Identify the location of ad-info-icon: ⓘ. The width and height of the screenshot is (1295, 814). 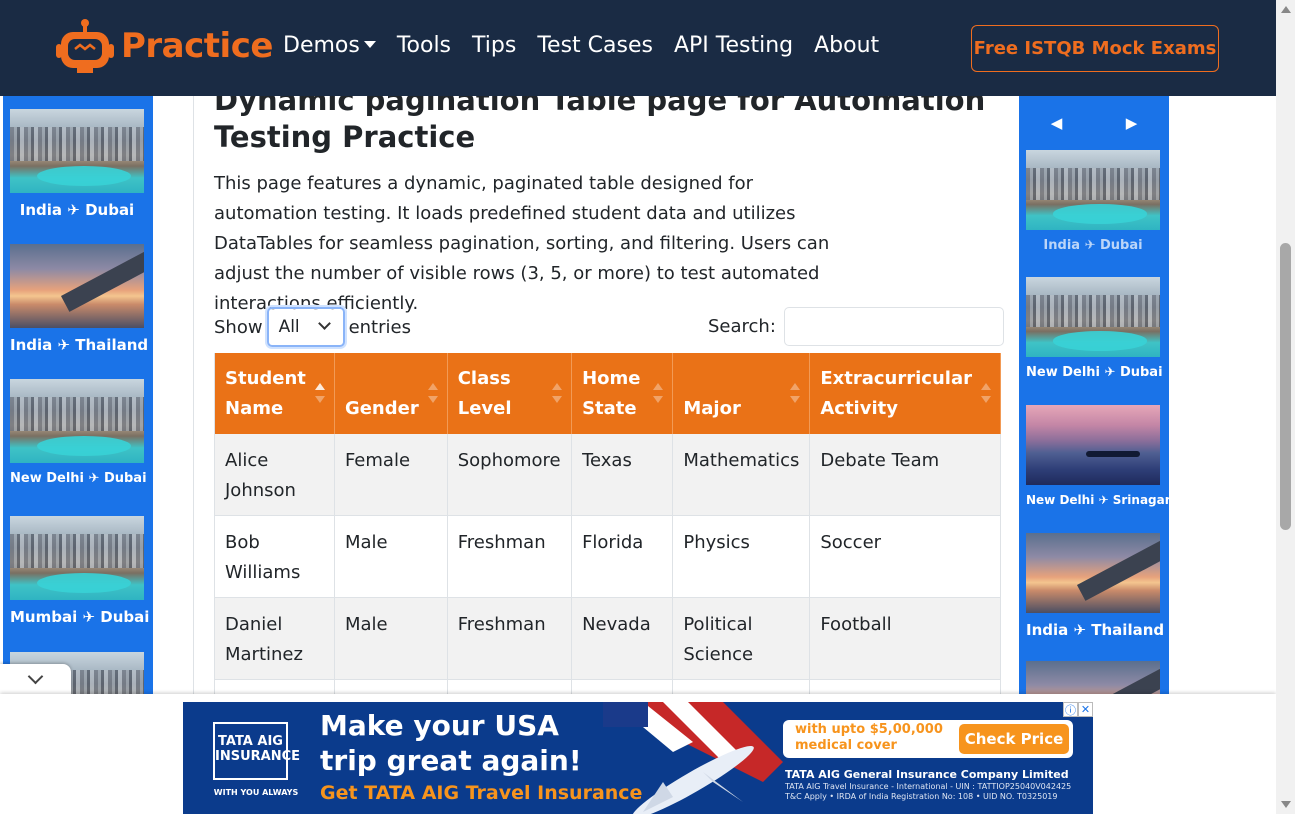
(1070, 709).